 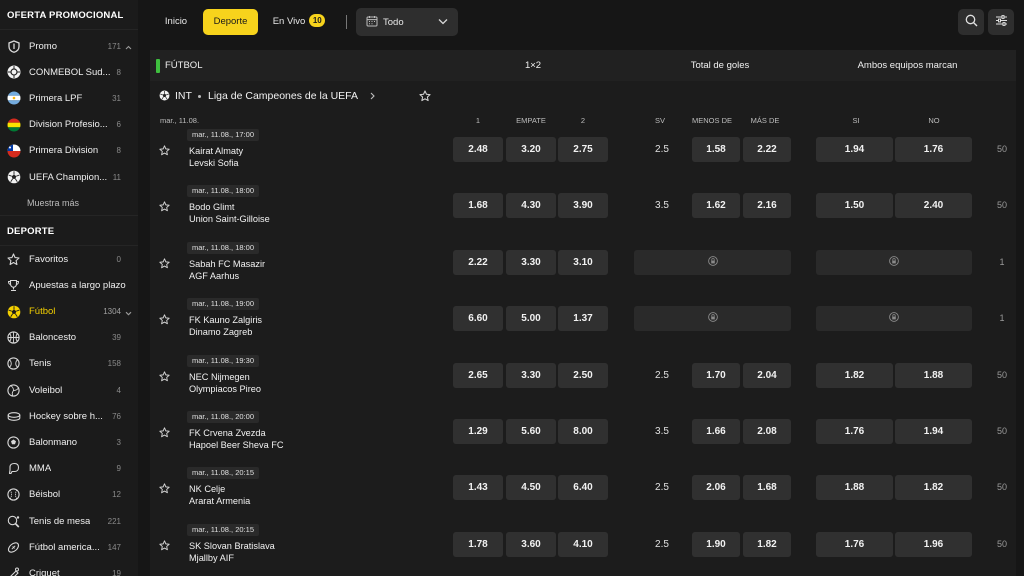 What do you see at coordinates (69, 364) in the screenshot?
I see `sidebar-item-tenis: Tenis 158` at bounding box center [69, 364].